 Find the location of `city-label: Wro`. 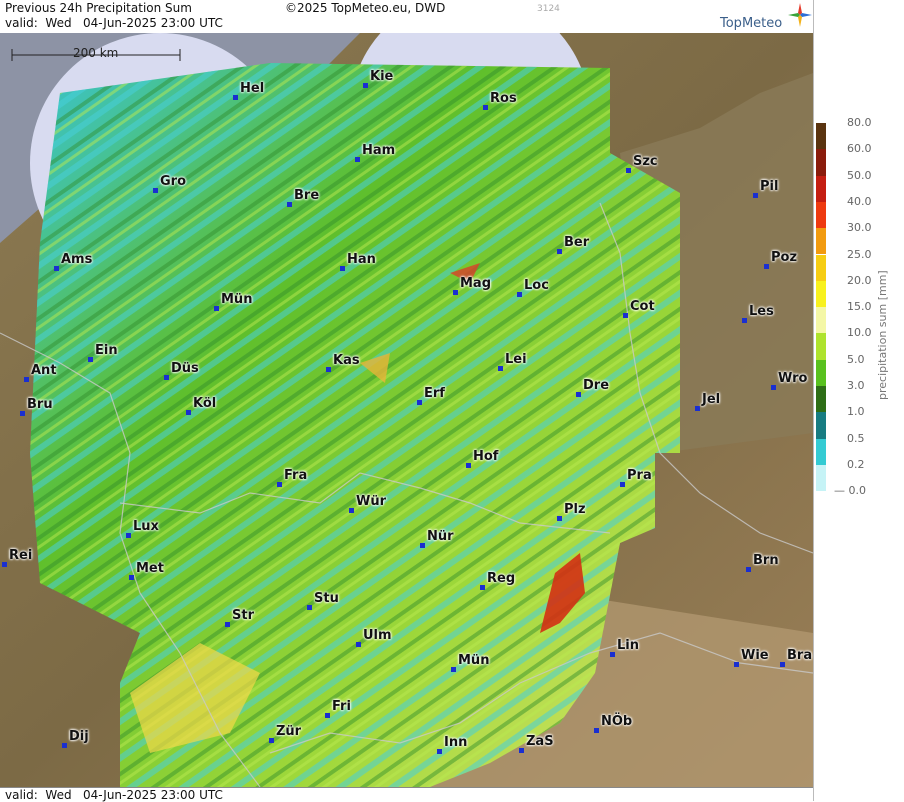

city-label: Wro is located at coordinates (793, 378).